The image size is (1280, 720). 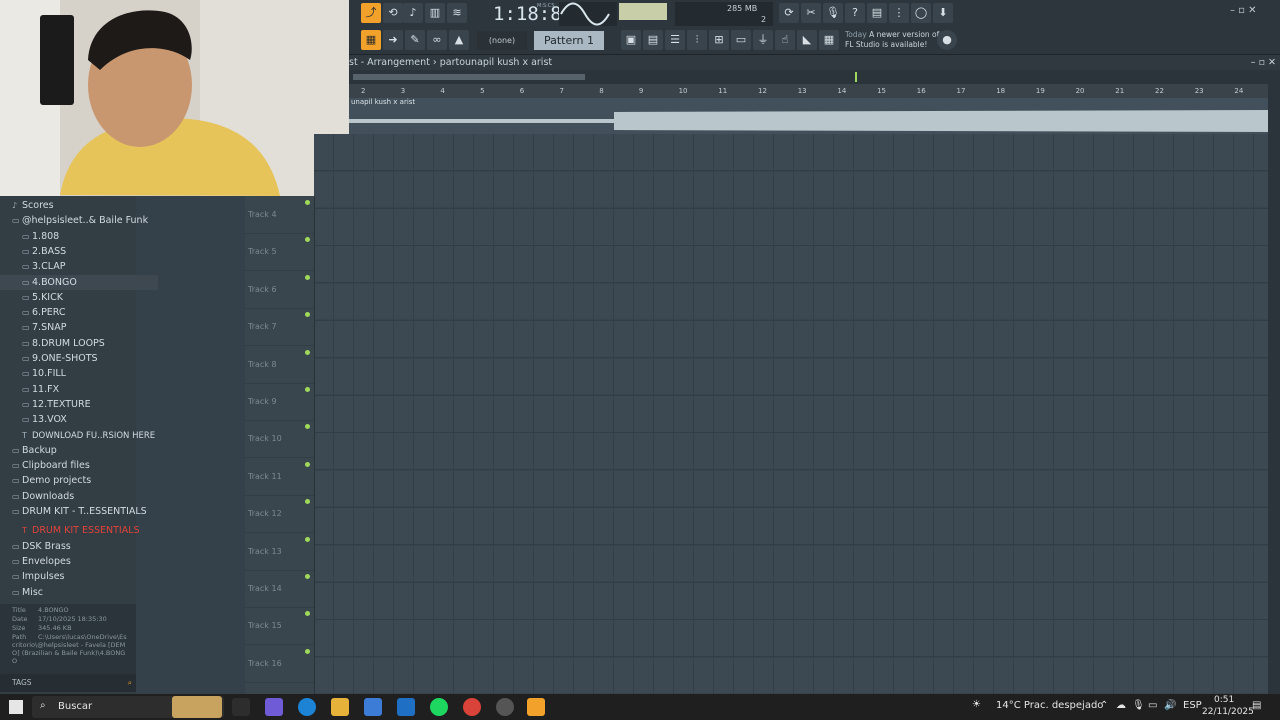 I want to click on browser-item: ▭ 2.BASS, so click(x=79, y=251).